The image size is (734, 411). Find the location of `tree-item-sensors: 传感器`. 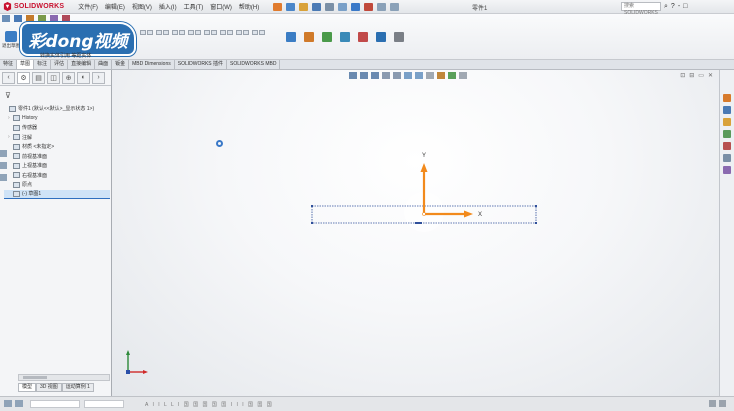

tree-item-sensors: 传感器 is located at coordinates (57, 128).